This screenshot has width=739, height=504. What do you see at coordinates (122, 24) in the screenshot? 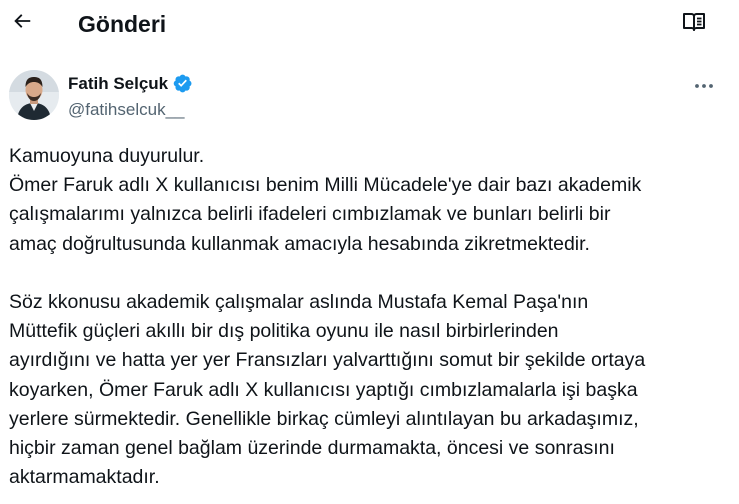
I see `page-title: Gönderi` at bounding box center [122, 24].